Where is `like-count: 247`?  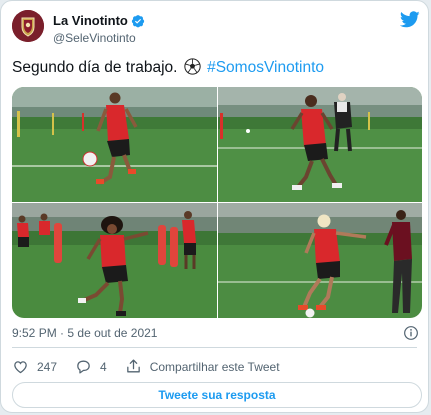
like-count: 247 is located at coordinates (47, 366).